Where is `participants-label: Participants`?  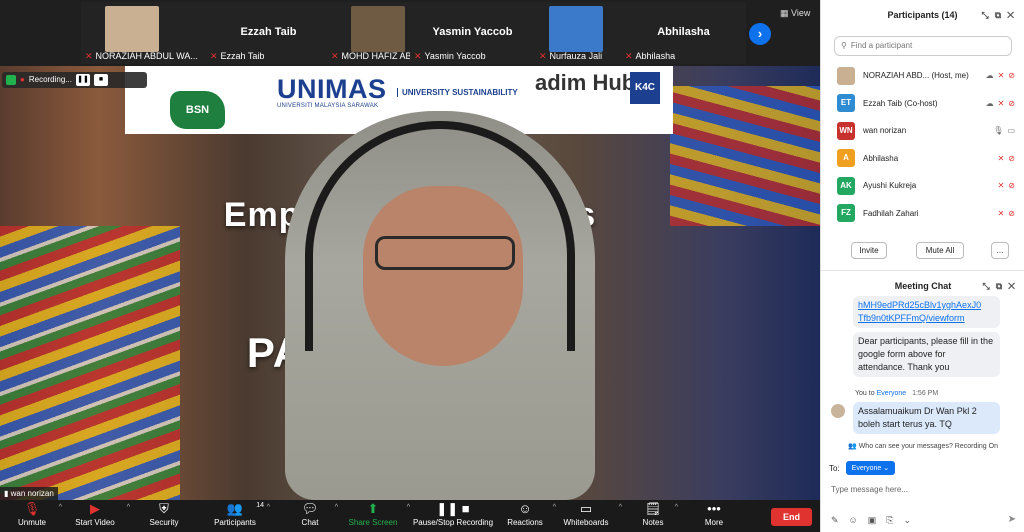
participants-label: Participants is located at coordinates (235, 522).